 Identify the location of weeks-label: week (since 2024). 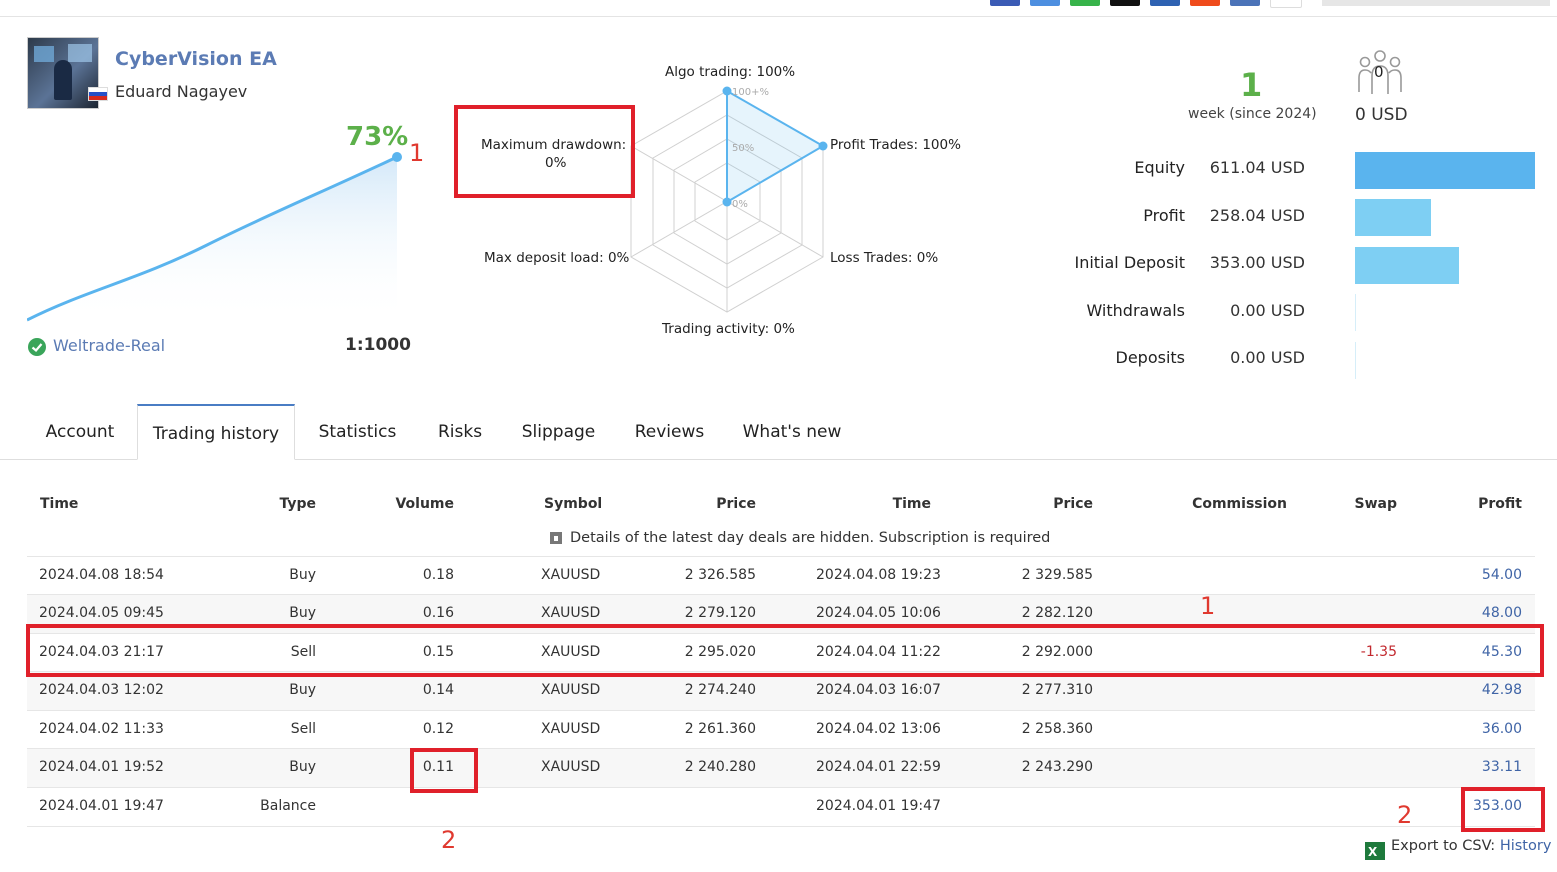
(1252, 114).